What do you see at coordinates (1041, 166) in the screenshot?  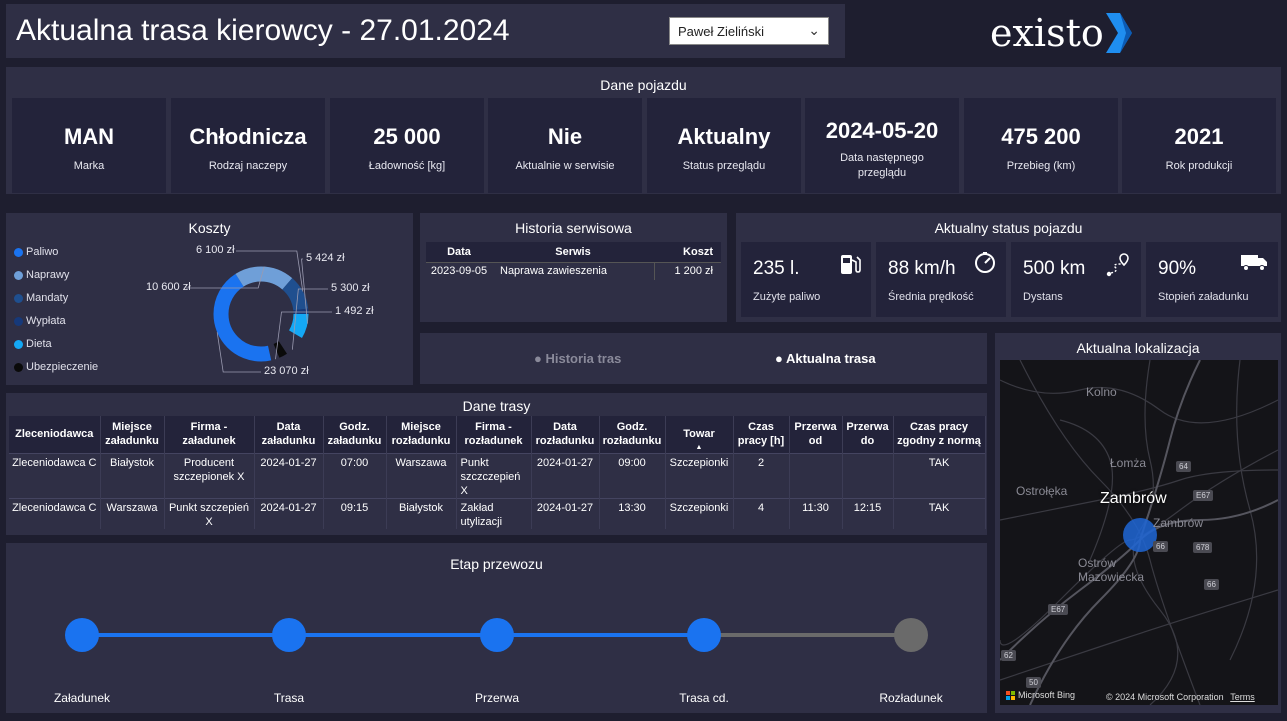 I see `kpi-label: Przebieg (km)` at bounding box center [1041, 166].